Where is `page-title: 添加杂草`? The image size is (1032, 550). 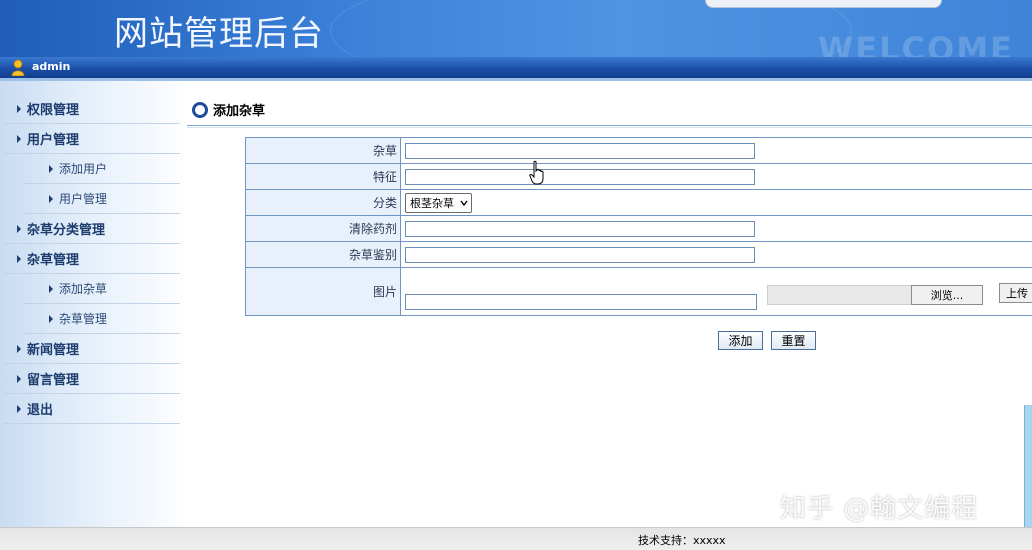
page-title: 添加杂草 is located at coordinates (228, 109).